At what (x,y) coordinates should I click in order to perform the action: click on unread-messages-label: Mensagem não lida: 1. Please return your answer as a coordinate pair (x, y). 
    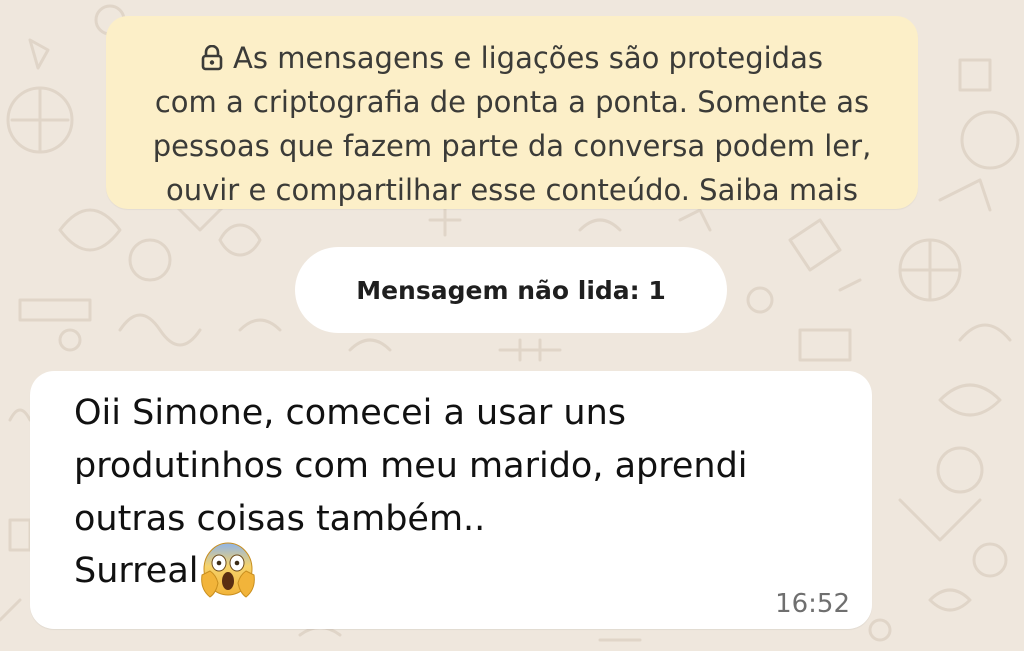
    Looking at the image, I should click on (511, 290).